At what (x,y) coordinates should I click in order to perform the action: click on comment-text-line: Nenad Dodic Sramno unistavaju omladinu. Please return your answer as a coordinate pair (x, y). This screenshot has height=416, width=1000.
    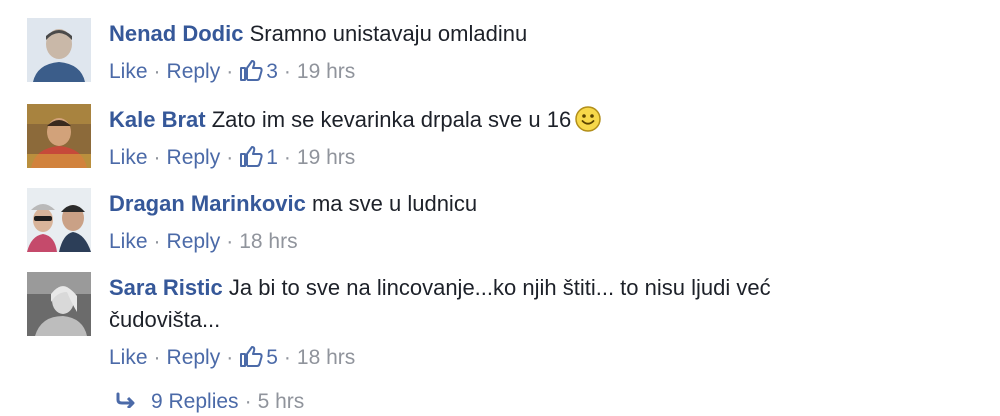
    Looking at the image, I should click on (548, 34).